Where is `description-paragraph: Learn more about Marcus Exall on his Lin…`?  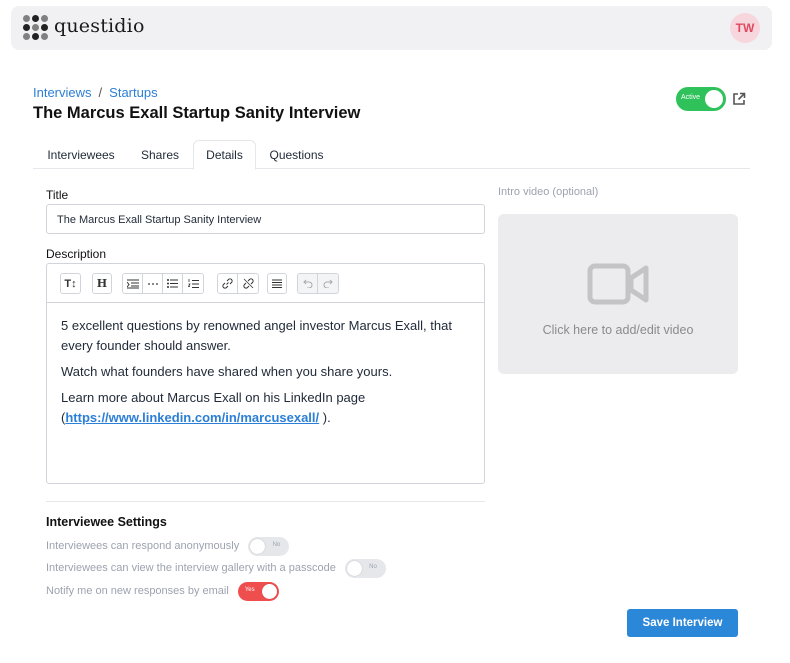
description-paragraph: Learn more about Marcus Exall on his Lin… is located at coordinates (266, 408).